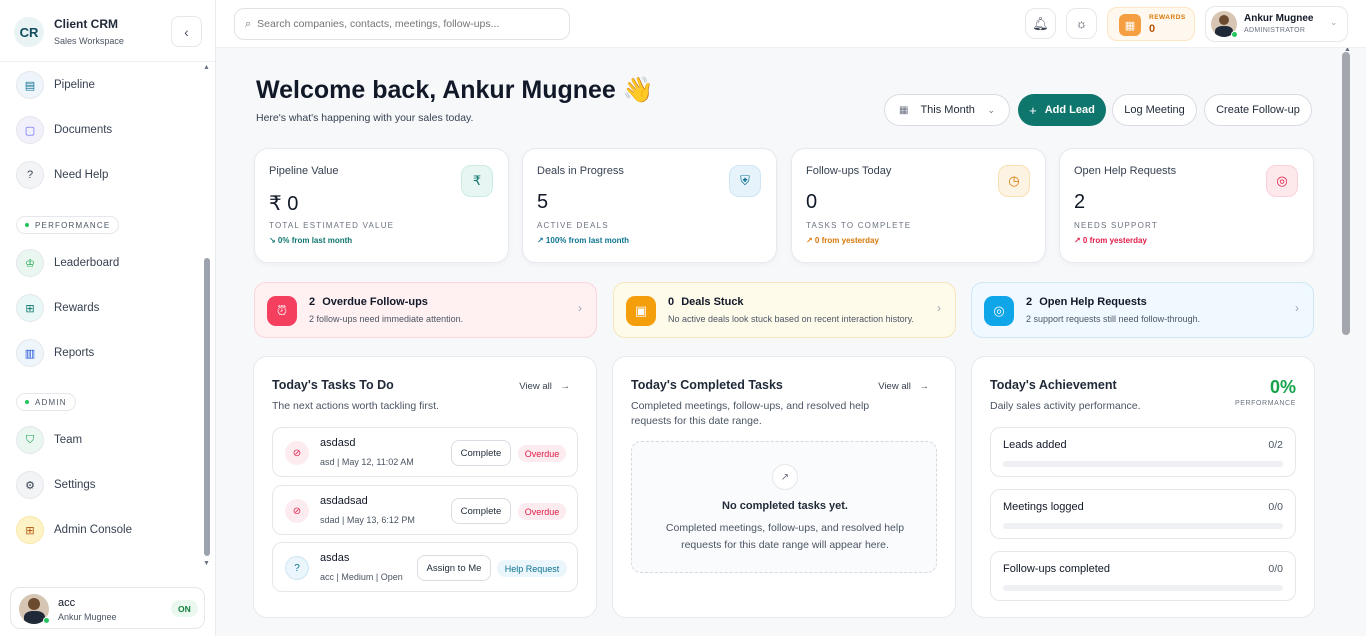 The height and width of the screenshot is (636, 1366). I want to click on chevron-left-icon: ‹, so click(186, 31).